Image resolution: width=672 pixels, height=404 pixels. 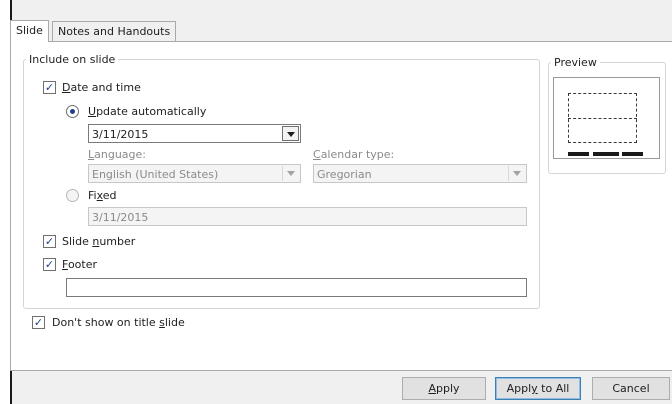 What do you see at coordinates (444, 388) in the screenshot?
I see `apply-button: Apply` at bounding box center [444, 388].